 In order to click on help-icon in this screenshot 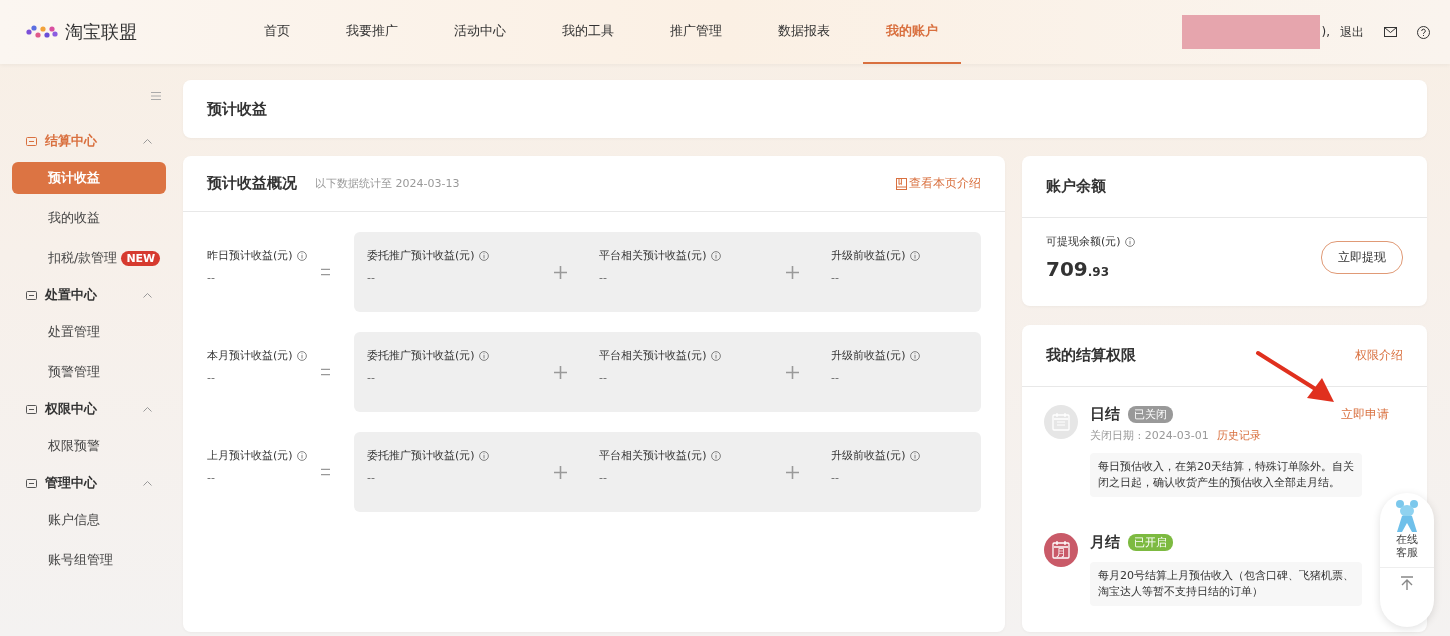, I will do `click(1423, 32)`.